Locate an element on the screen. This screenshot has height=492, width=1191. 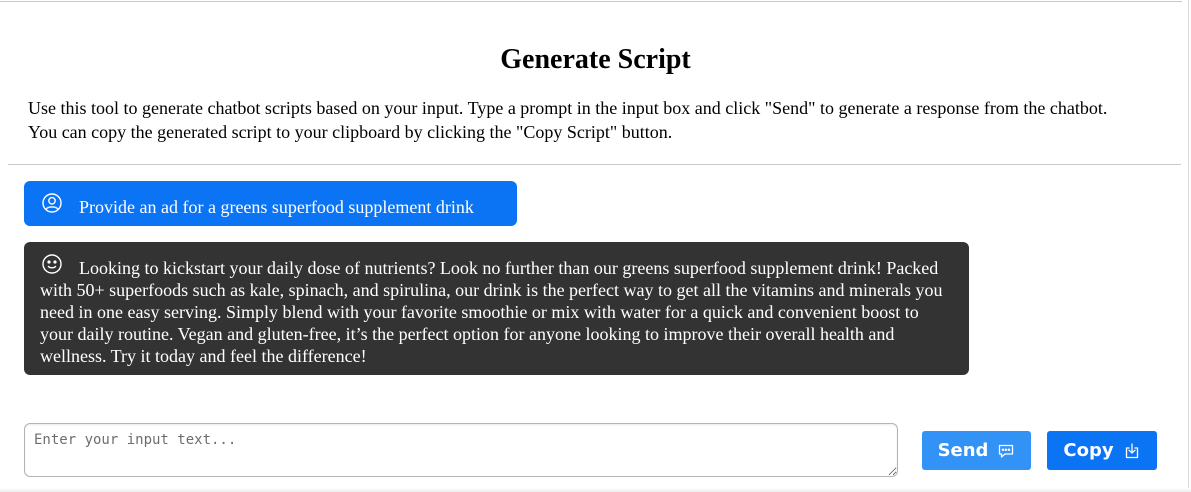
chat-bubble-icon is located at coordinates (1006, 451).